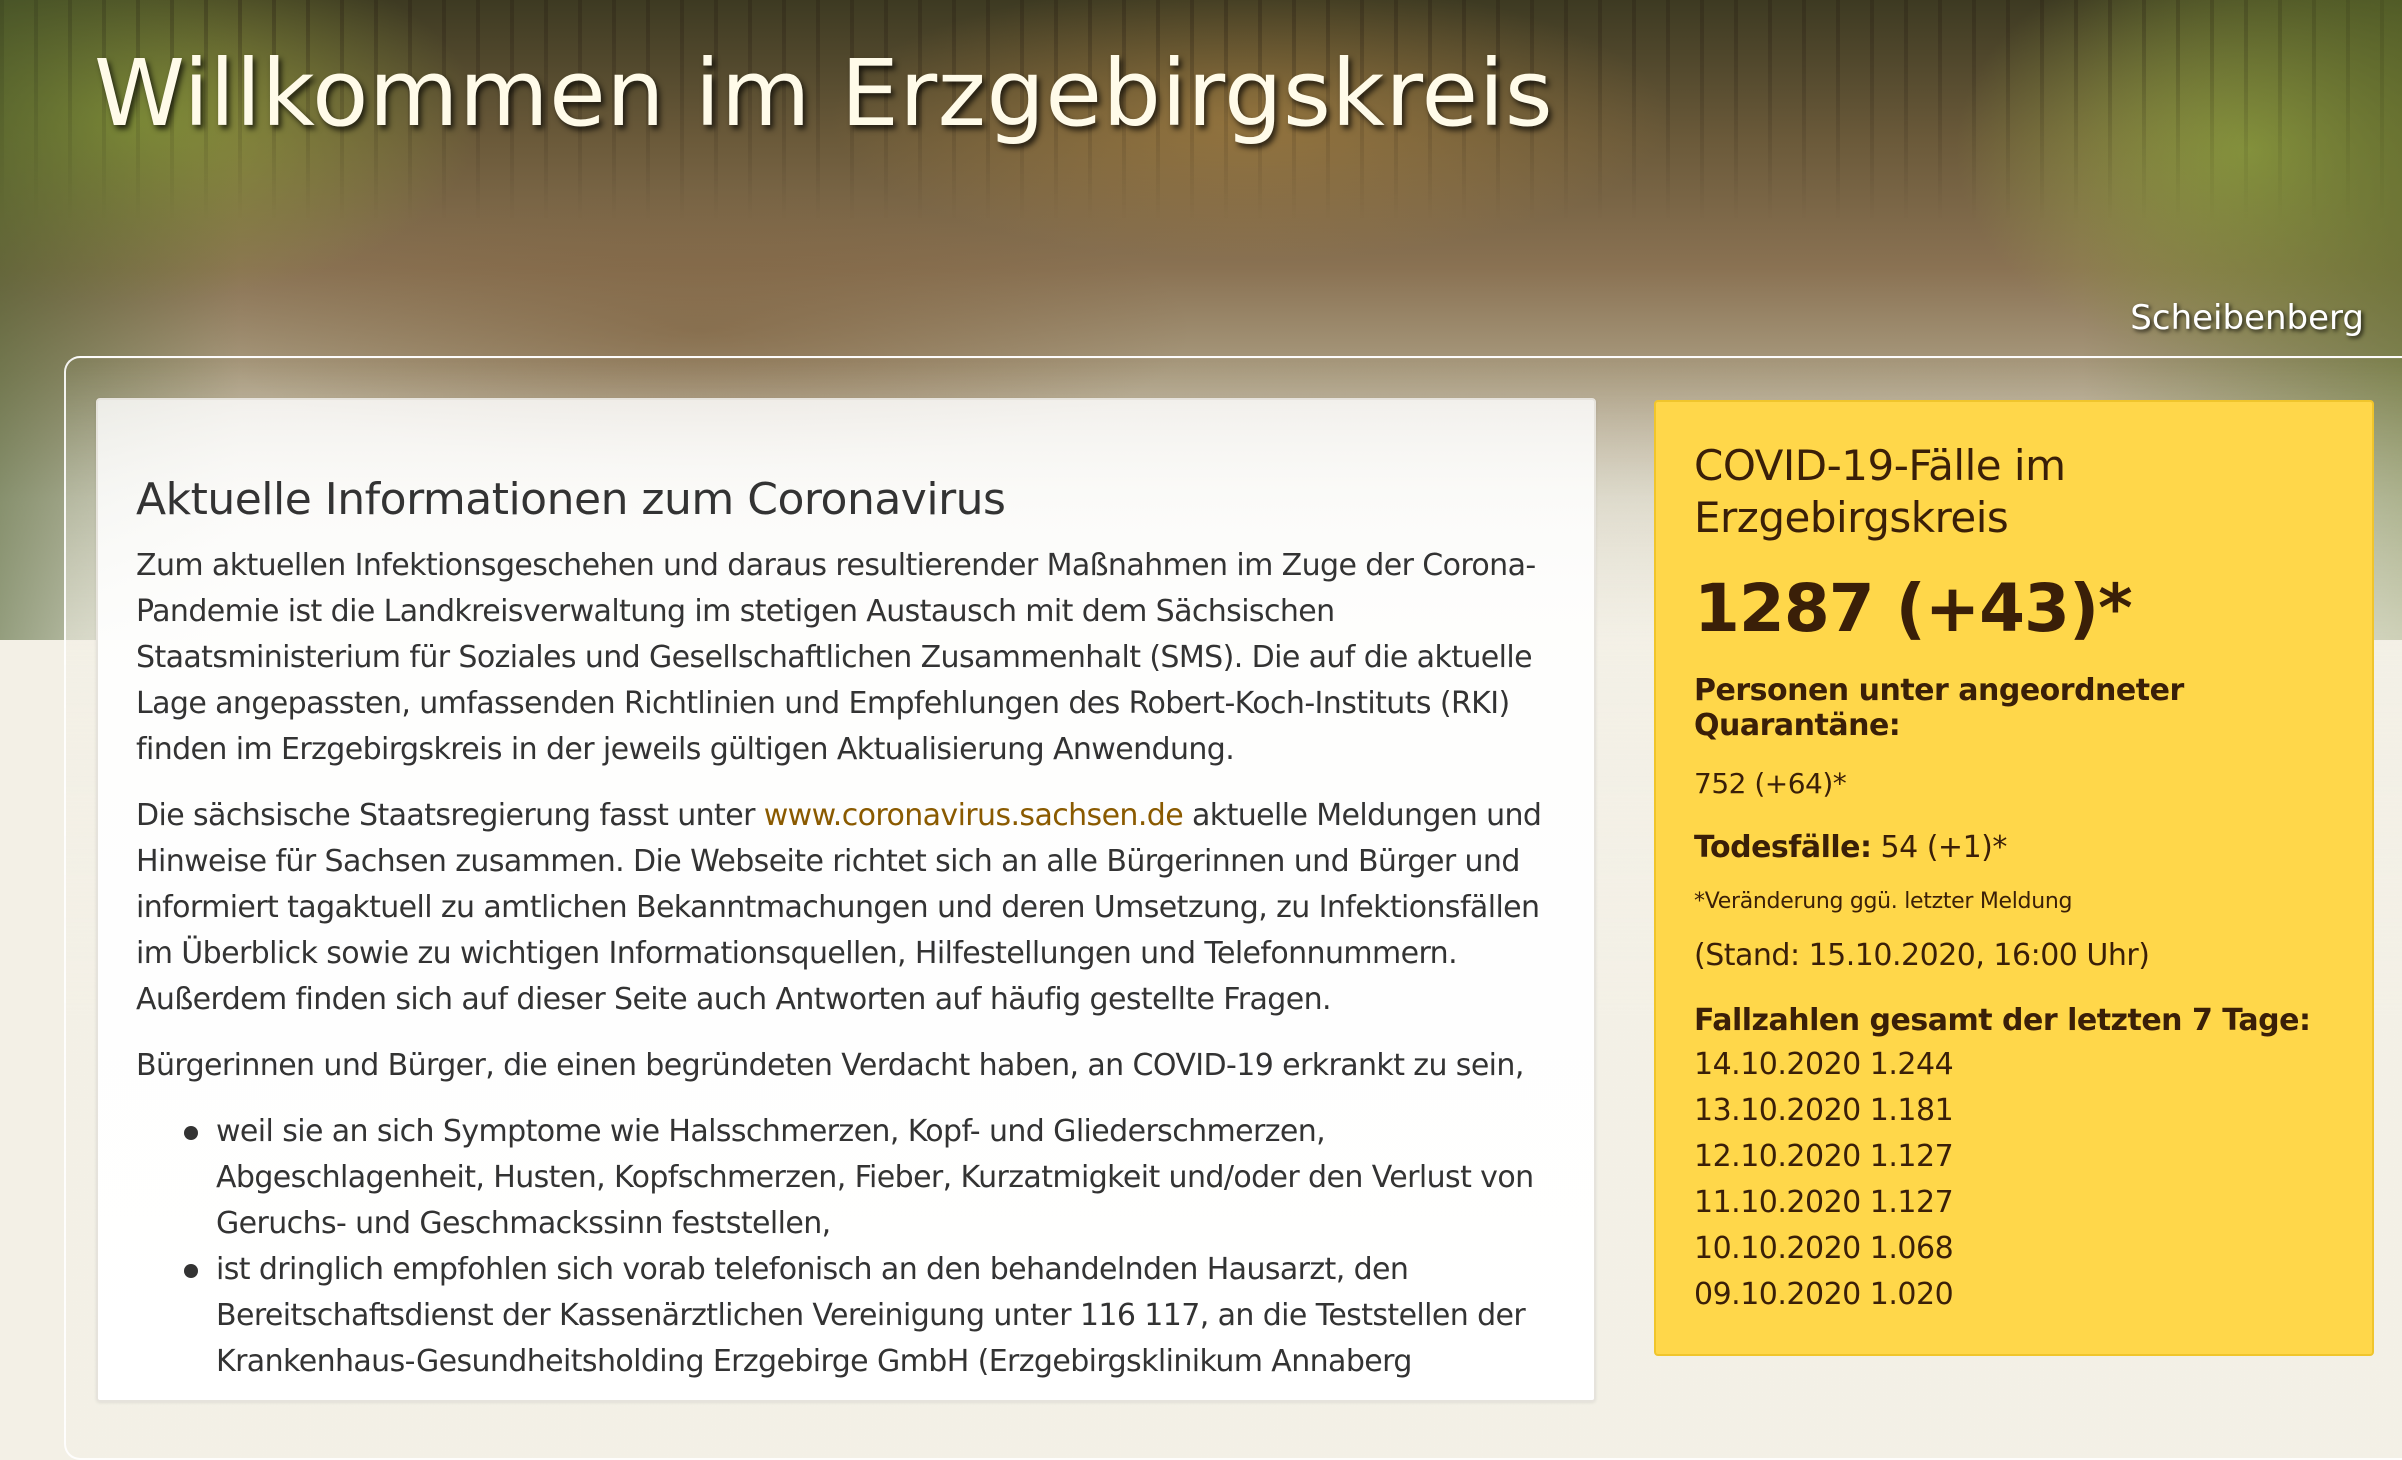  What do you see at coordinates (571, 499) in the screenshot?
I see `article-heading: Aktuelle Informationen zum Coronavirus` at bounding box center [571, 499].